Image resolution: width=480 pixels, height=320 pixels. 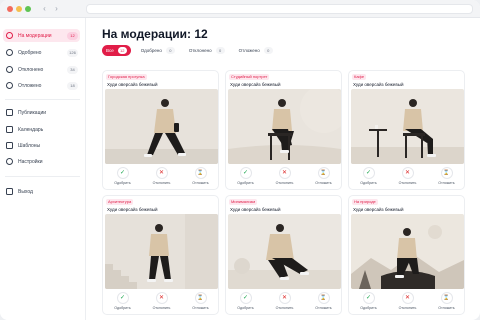 I want to click on zoom-dot, so click(x=28, y=9).